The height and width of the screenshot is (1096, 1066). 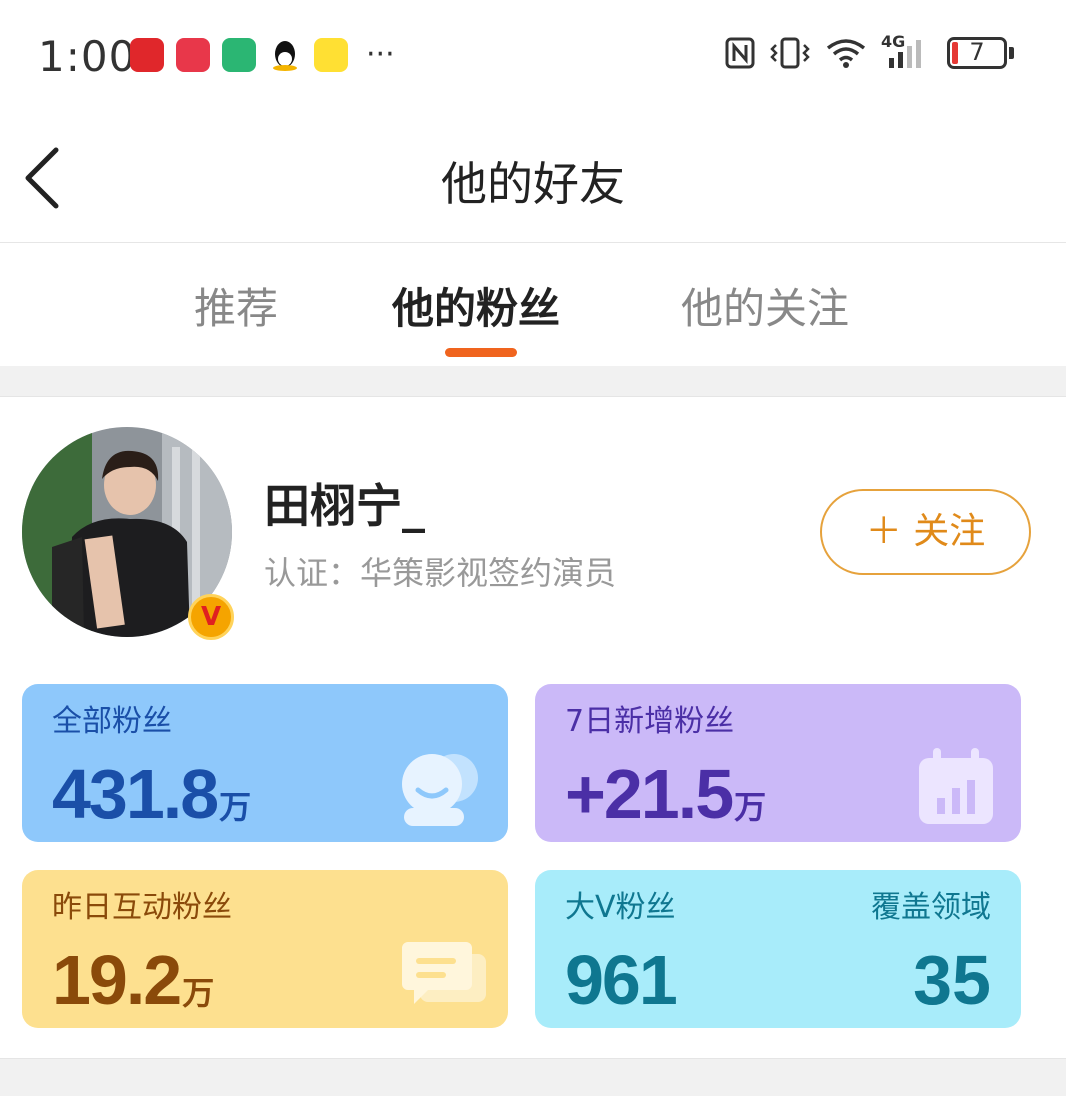 What do you see at coordinates (790, 53) in the screenshot?
I see `vibrate-icon` at bounding box center [790, 53].